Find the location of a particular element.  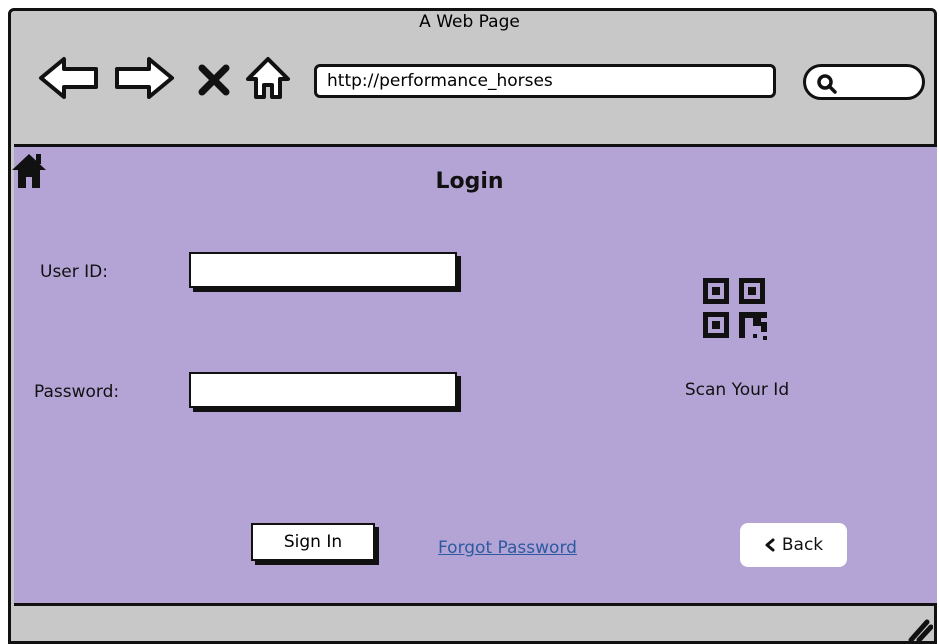

home-outline-icon is located at coordinates (268, 78).